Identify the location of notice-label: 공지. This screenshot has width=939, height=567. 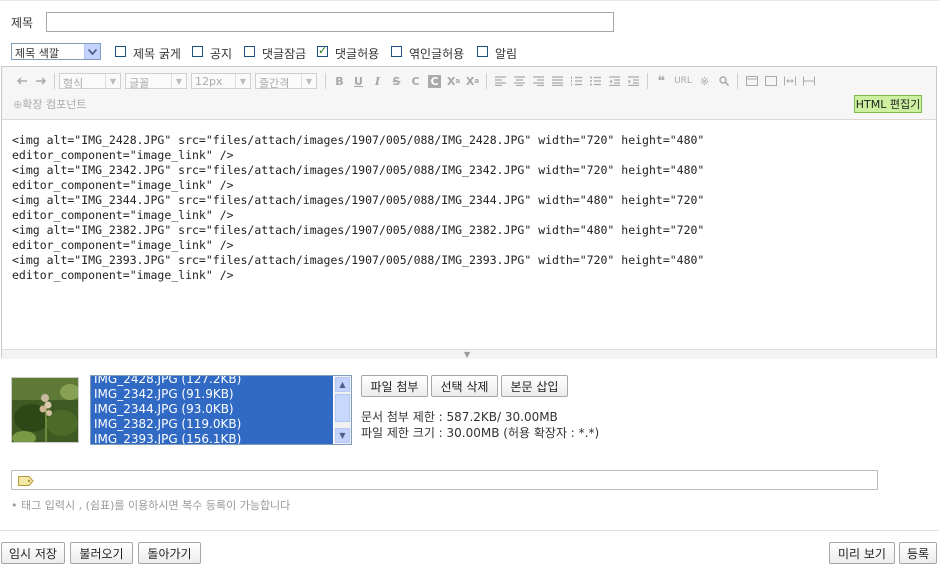
(221, 54).